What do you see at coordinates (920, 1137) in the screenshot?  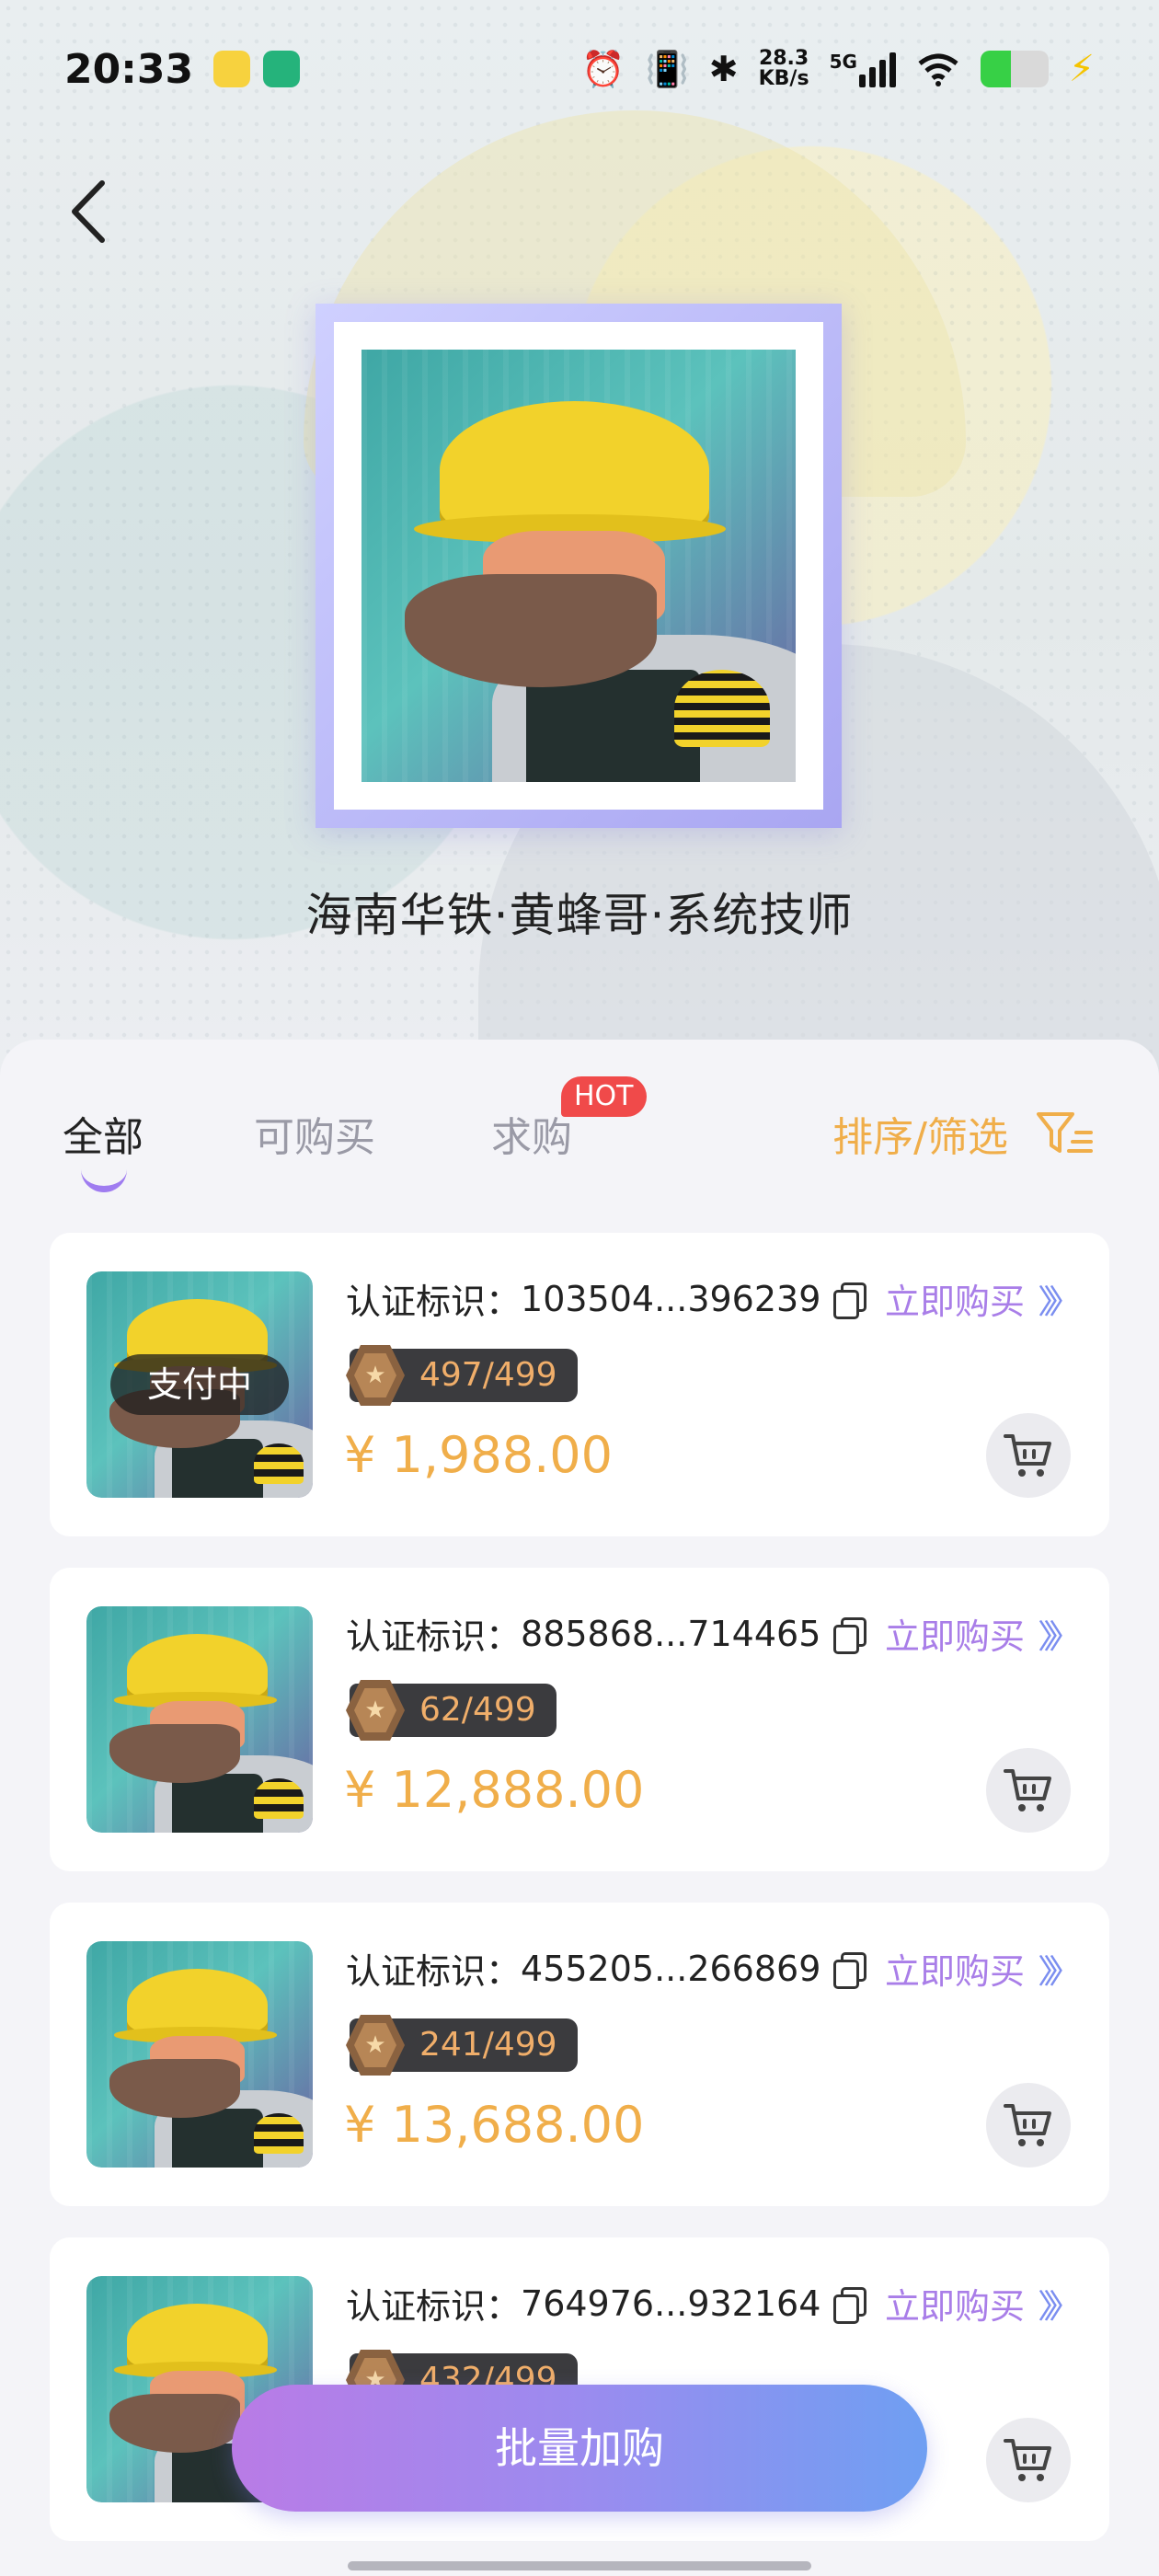 I see `sort-filter-label: 排序/筛选` at bounding box center [920, 1137].